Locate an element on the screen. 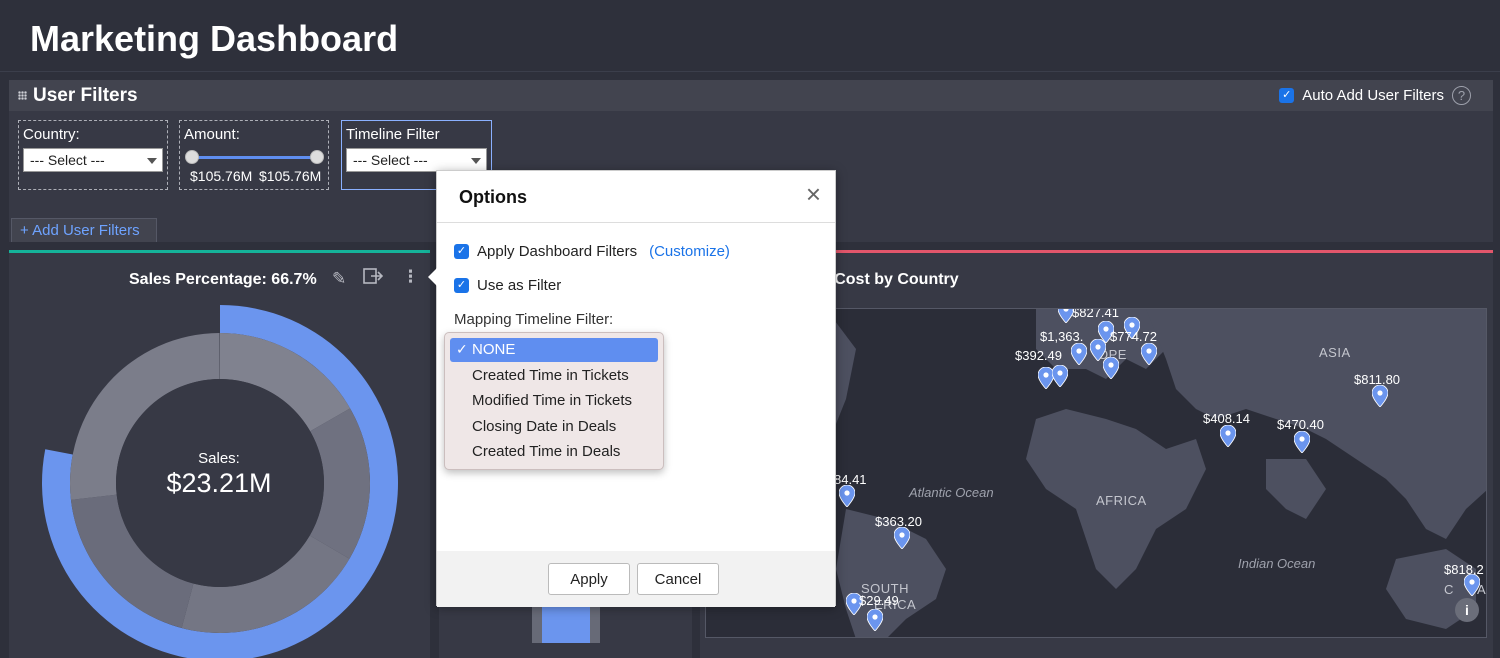  dropdown-option-modified-time-tickets: Modified Time in Tickets is located at coordinates (554, 401).